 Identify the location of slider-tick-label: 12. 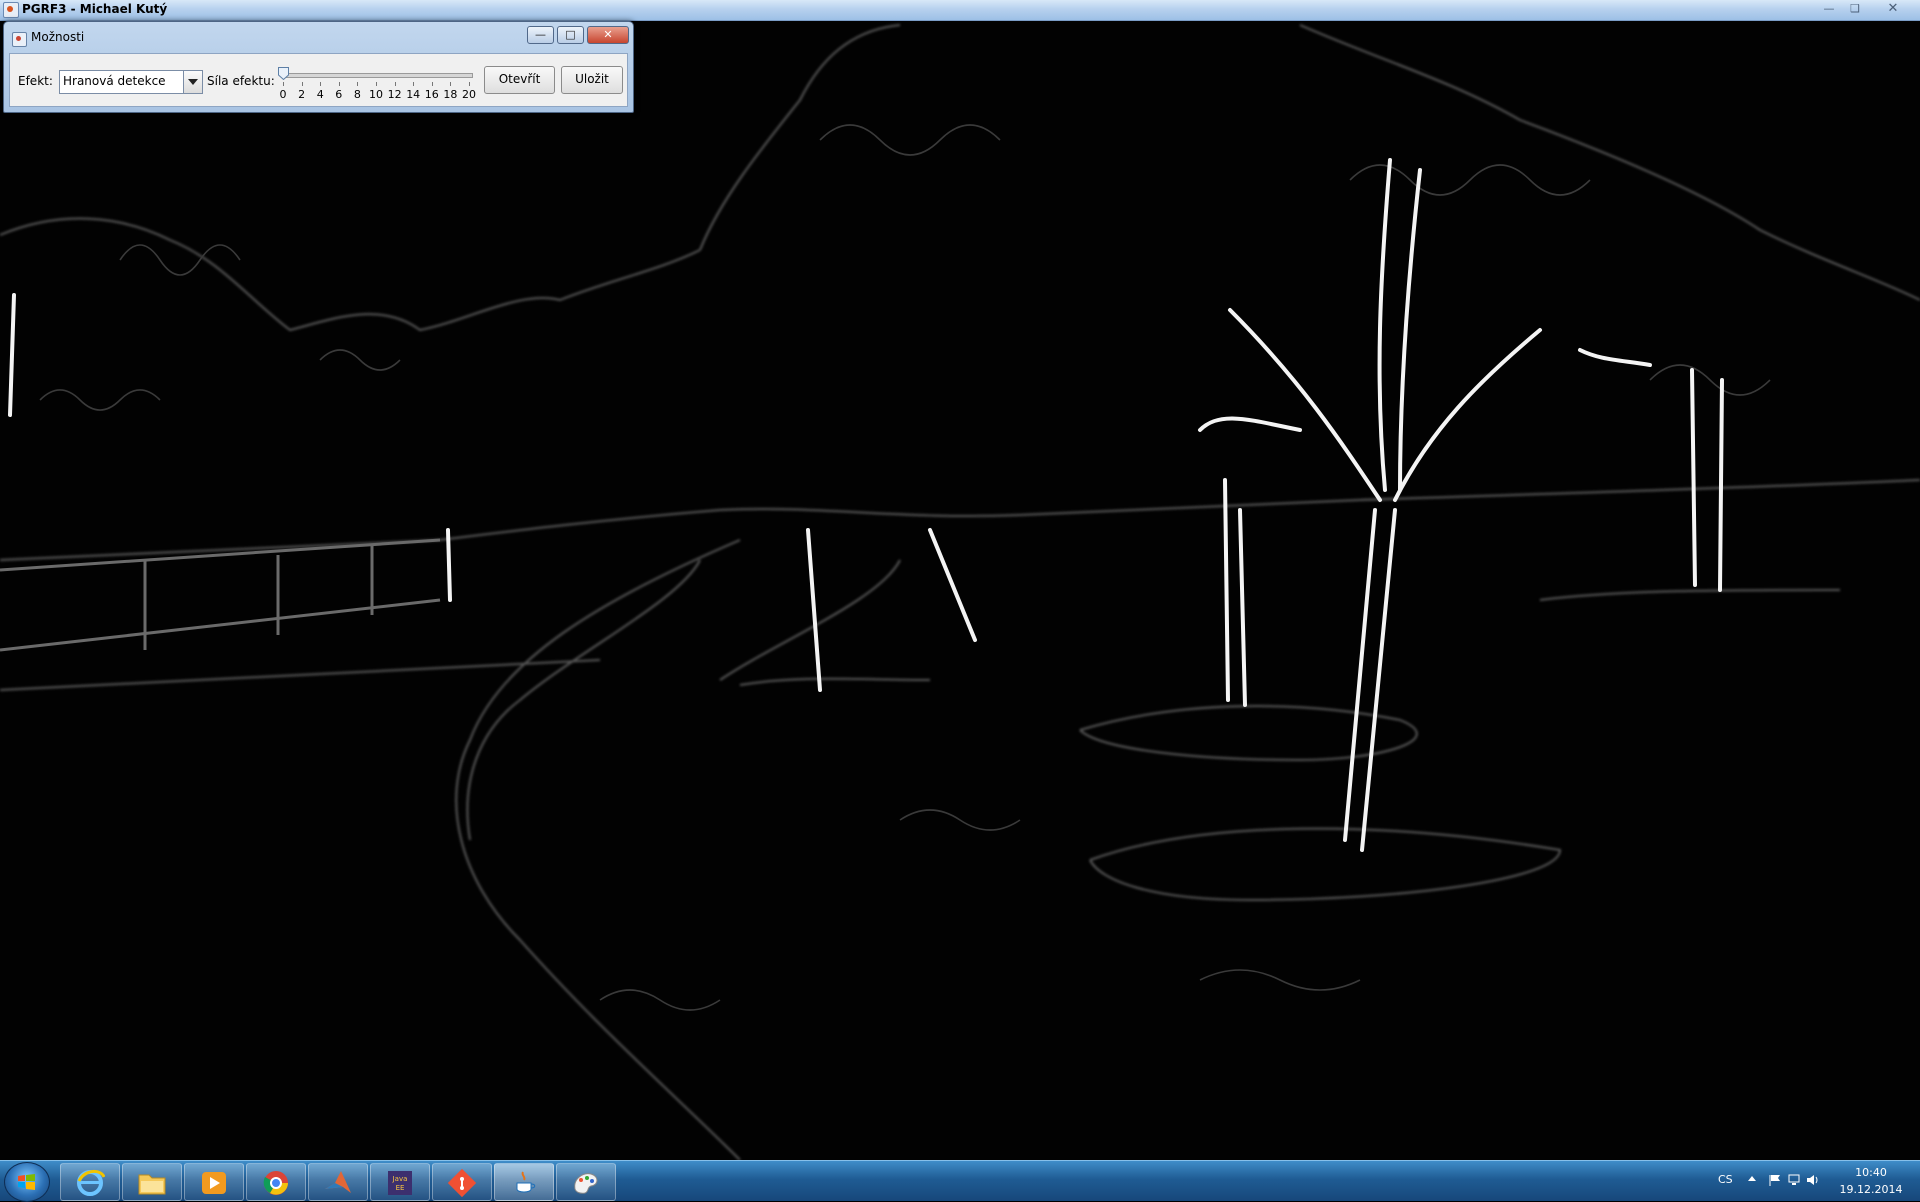
(394, 94).